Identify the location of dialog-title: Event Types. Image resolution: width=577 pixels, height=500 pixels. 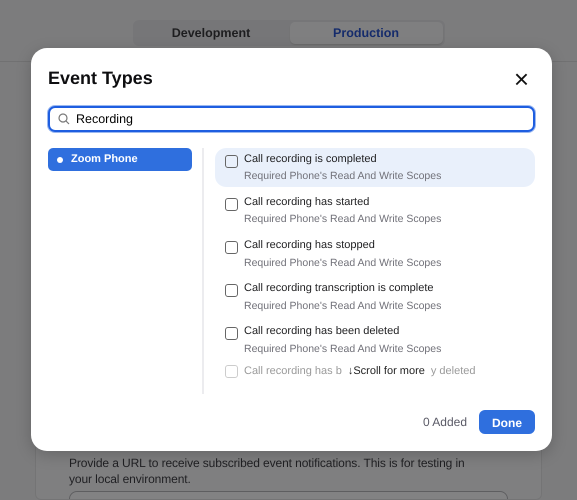
(100, 79).